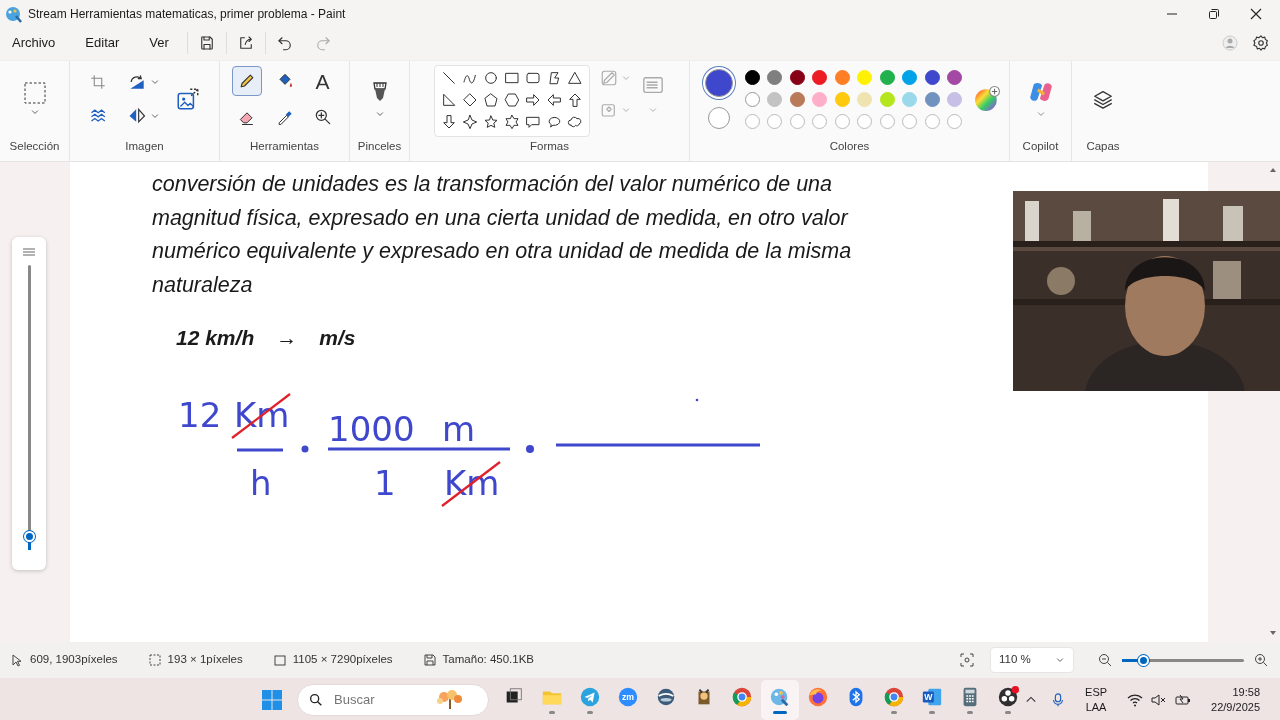 This screenshot has height=720, width=1280. What do you see at coordinates (1246, 692) in the screenshot?
I see `clock-time: 19:58` at bounding box center [1246, 692].